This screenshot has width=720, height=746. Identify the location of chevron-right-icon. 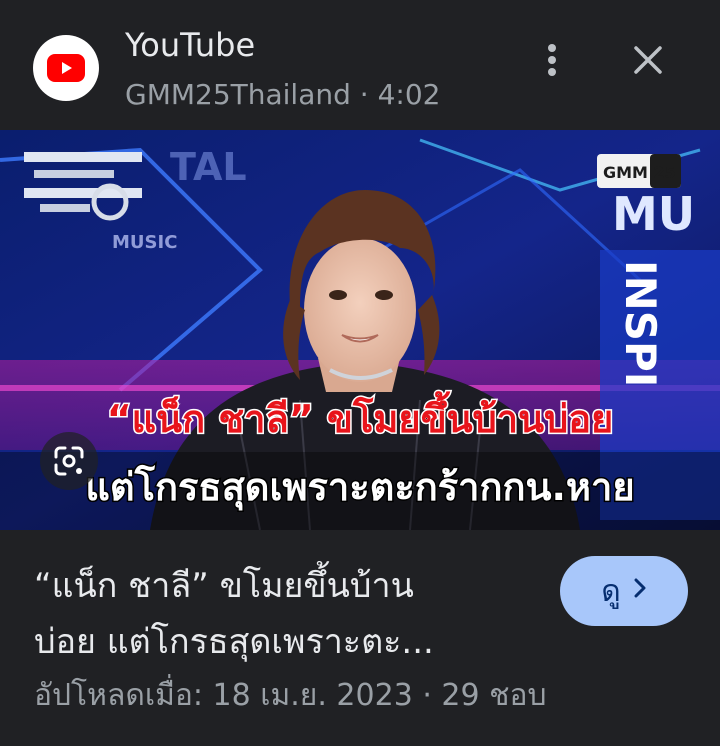
(640, 591).